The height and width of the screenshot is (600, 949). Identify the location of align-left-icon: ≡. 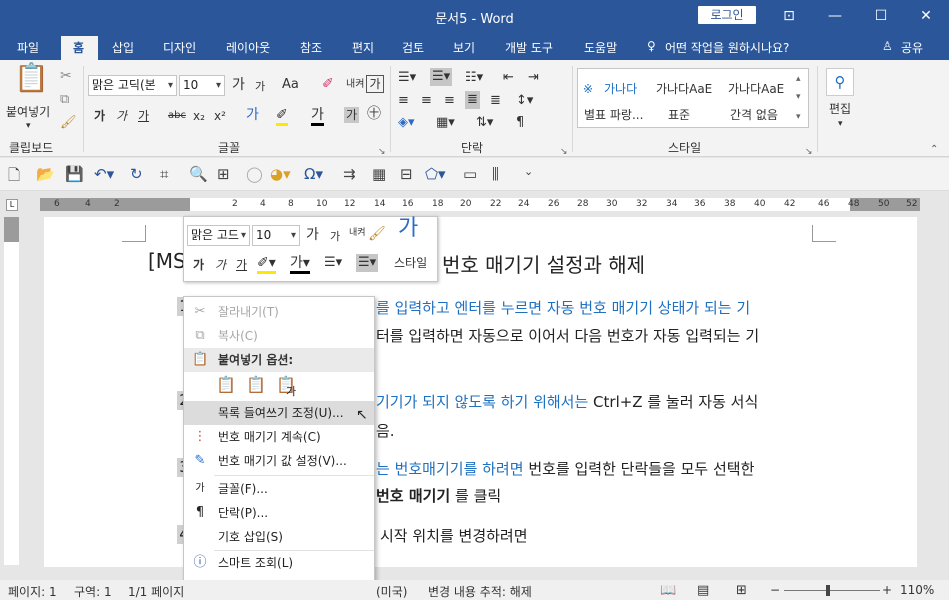
(403, 101).